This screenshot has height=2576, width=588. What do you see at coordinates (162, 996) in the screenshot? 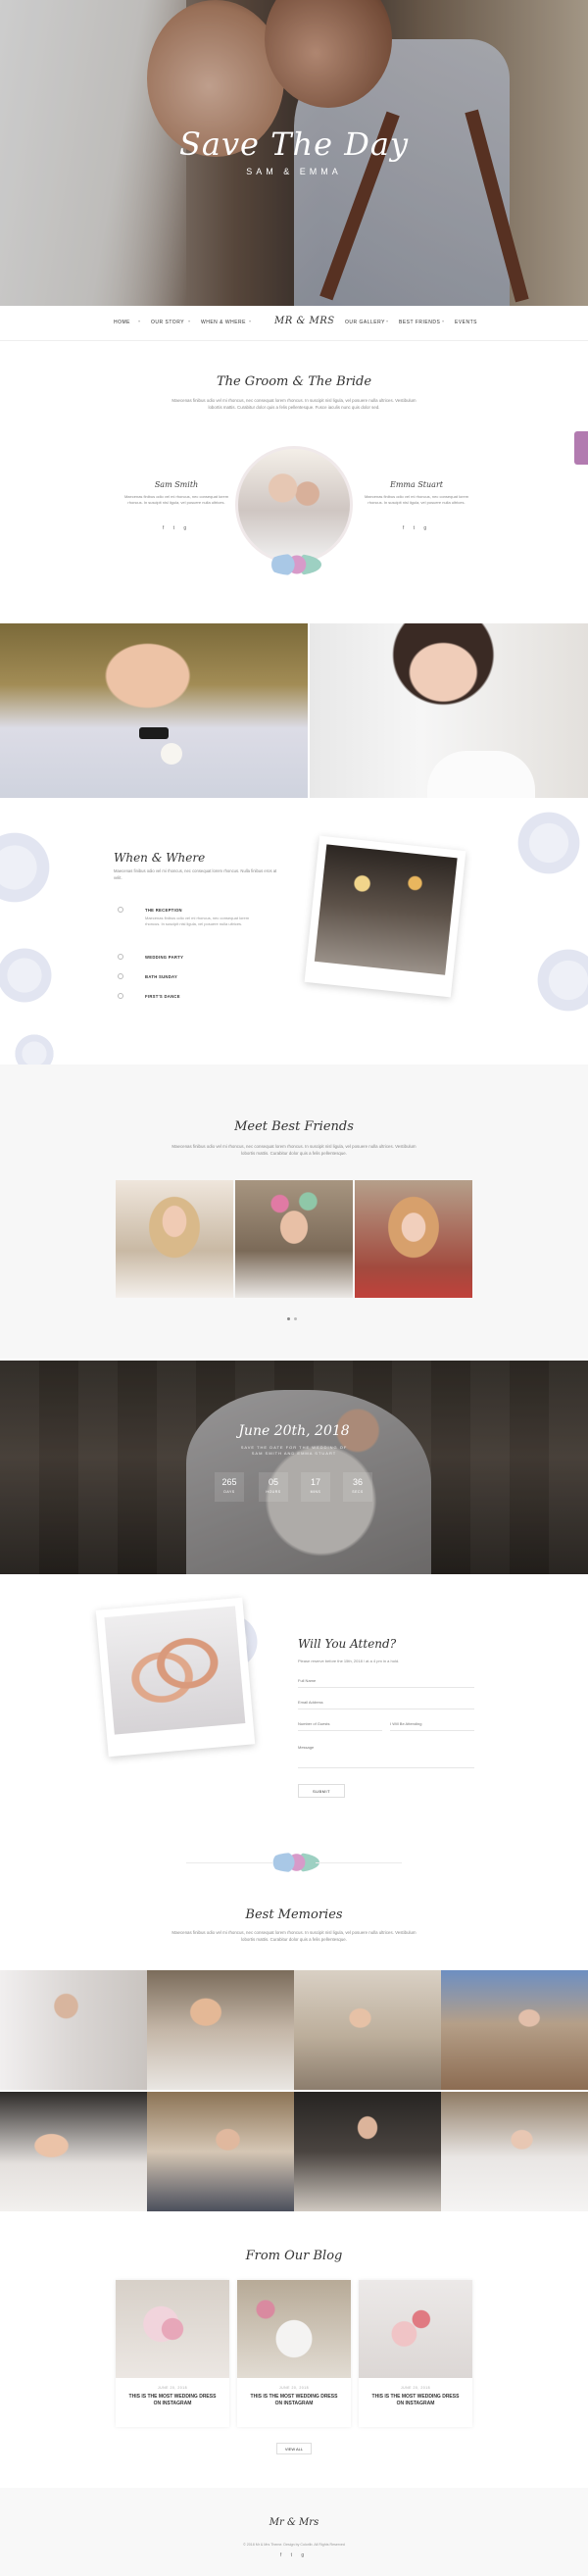
I see `event-label: FIRST'S DANCE` at bounding box center [162, 996].